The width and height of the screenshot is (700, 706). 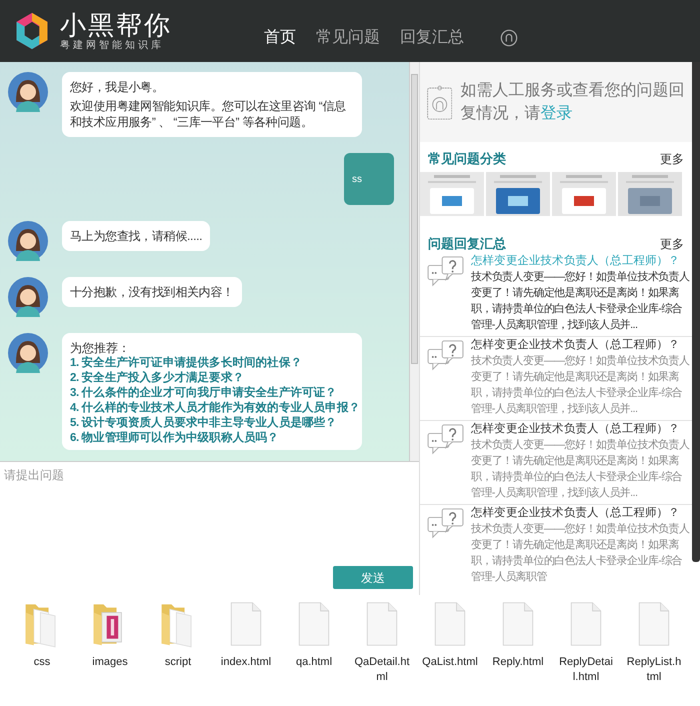 I want to click on message-text: 欢迎使用粤建网智能知识库。您可以在这里咨询 “信息和技术应用服务” 、 “三库一平台” 等各种问题。, so click(x=208, y=114).